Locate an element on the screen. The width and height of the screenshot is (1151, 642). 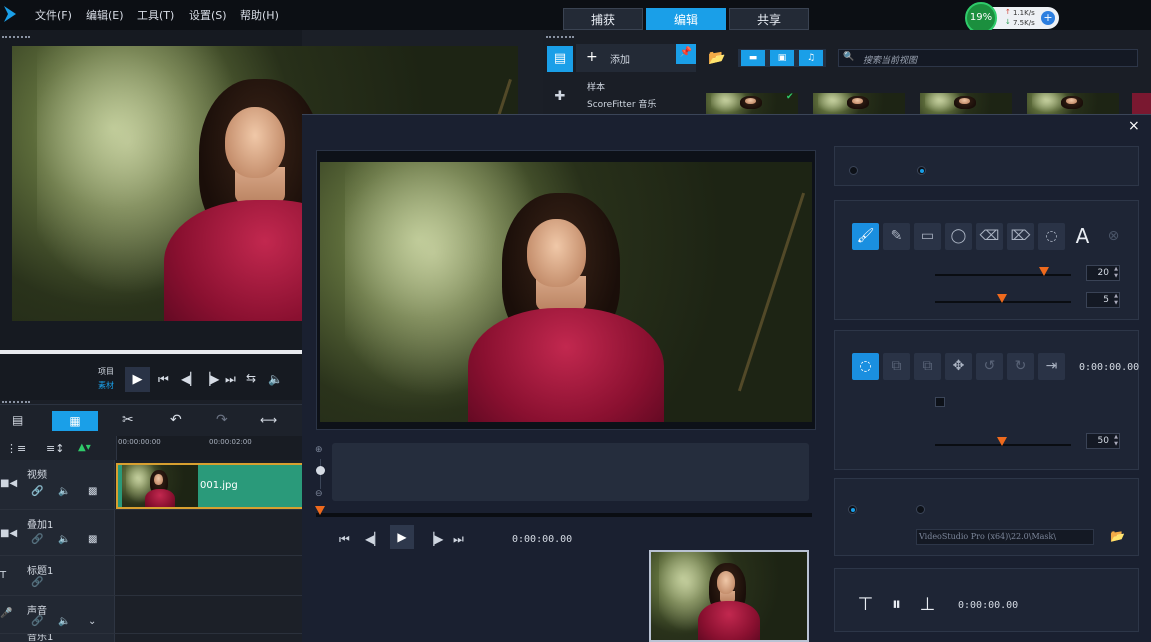
smart-brush-icon: ✎ is located at coordinates (896, 236).